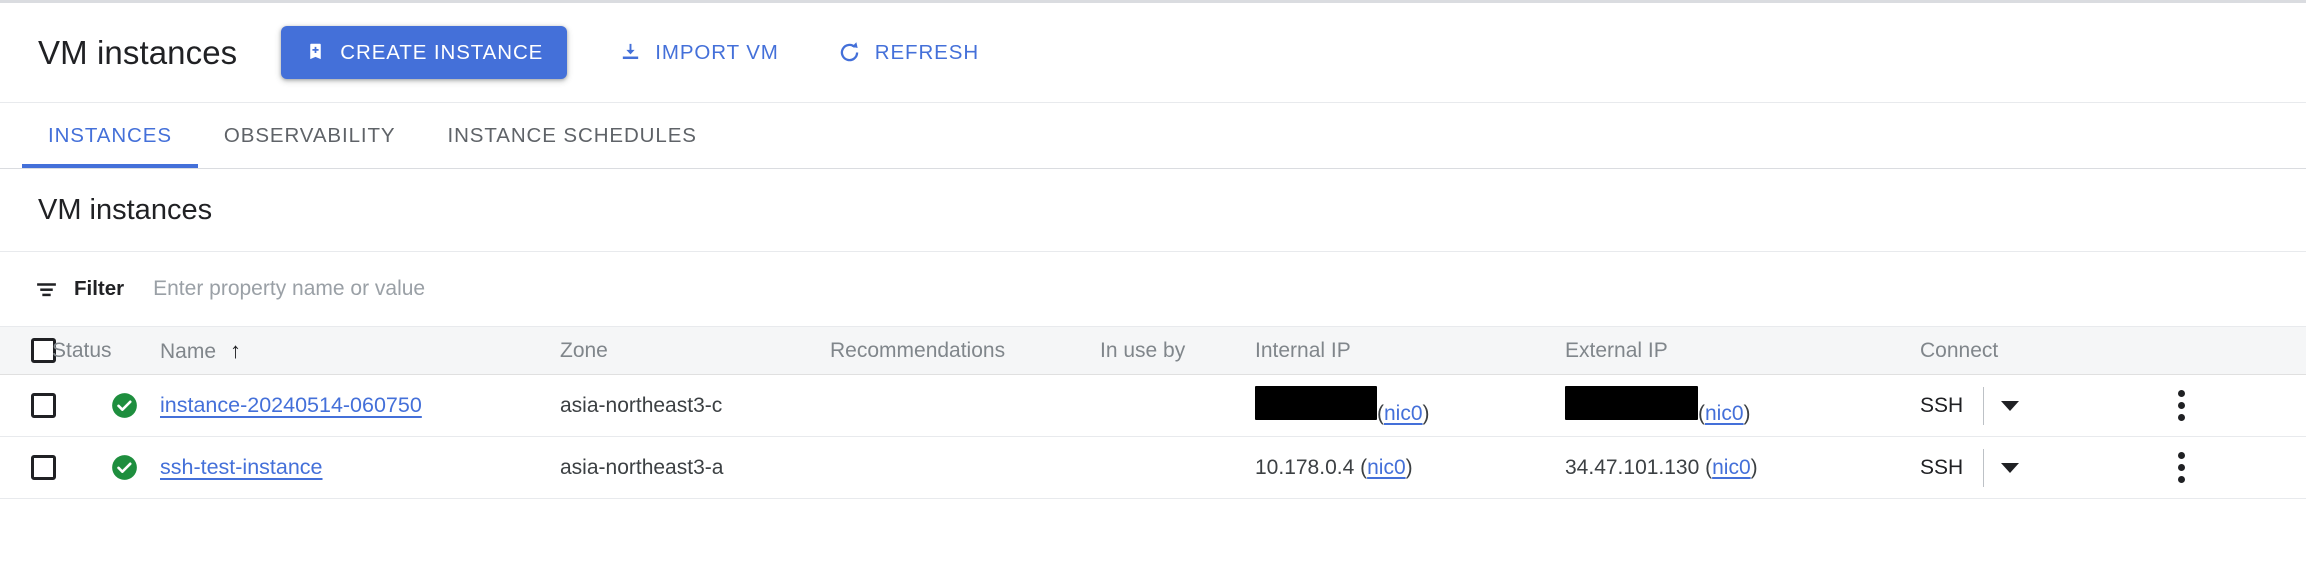 The width and height of the screenshot is (2306, 562). Describe the element at coordinates (310, 135) in the screenshot. I see `tab-observability: OBSERVABILITY` at that location.